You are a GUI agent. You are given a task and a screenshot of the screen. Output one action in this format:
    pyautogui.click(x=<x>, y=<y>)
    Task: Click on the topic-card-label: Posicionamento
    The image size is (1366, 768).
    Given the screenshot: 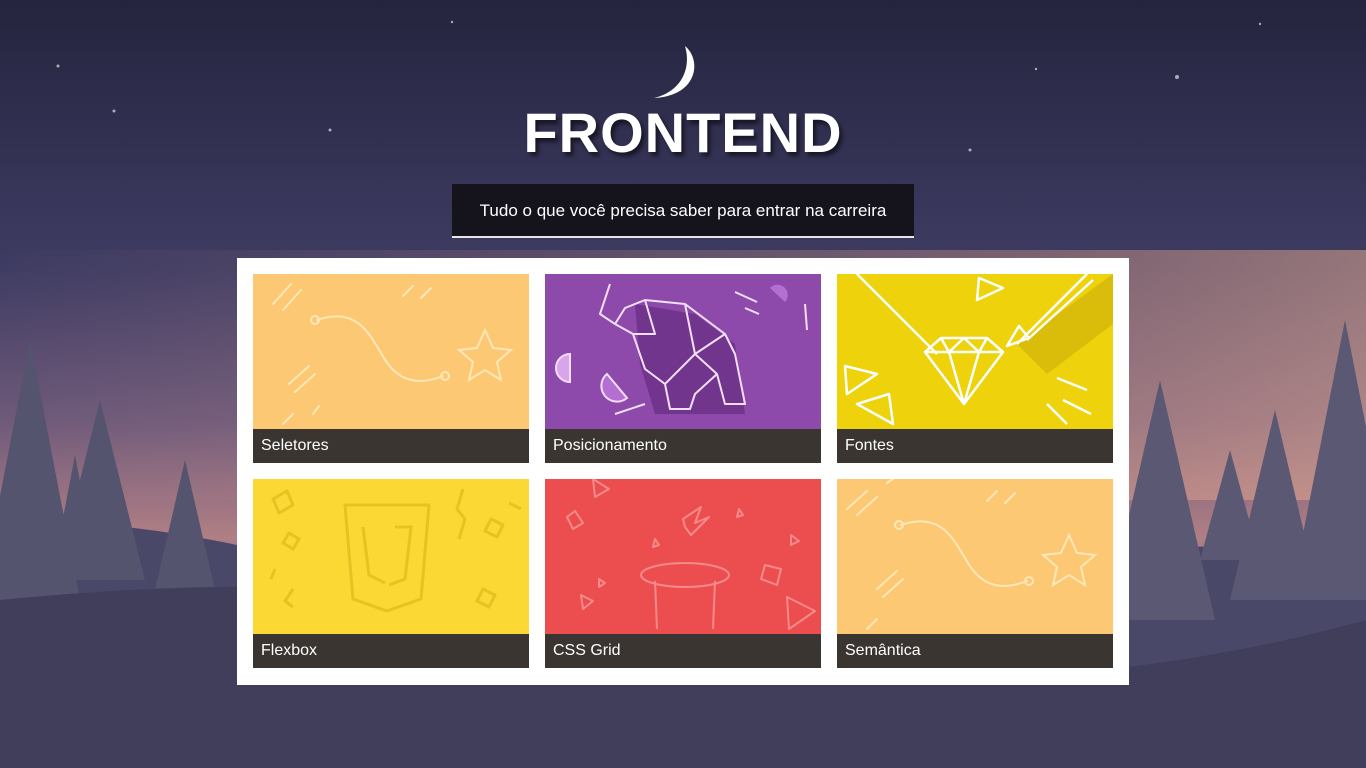 What is the action you would take?
    pyautogui.click(x=683, y=446)
    